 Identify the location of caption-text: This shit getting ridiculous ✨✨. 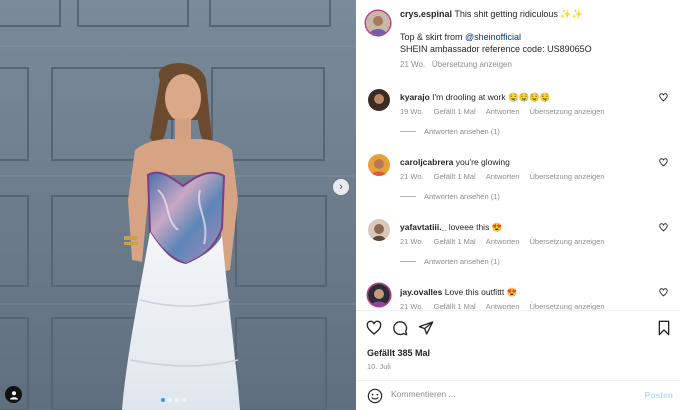
(518, 14).